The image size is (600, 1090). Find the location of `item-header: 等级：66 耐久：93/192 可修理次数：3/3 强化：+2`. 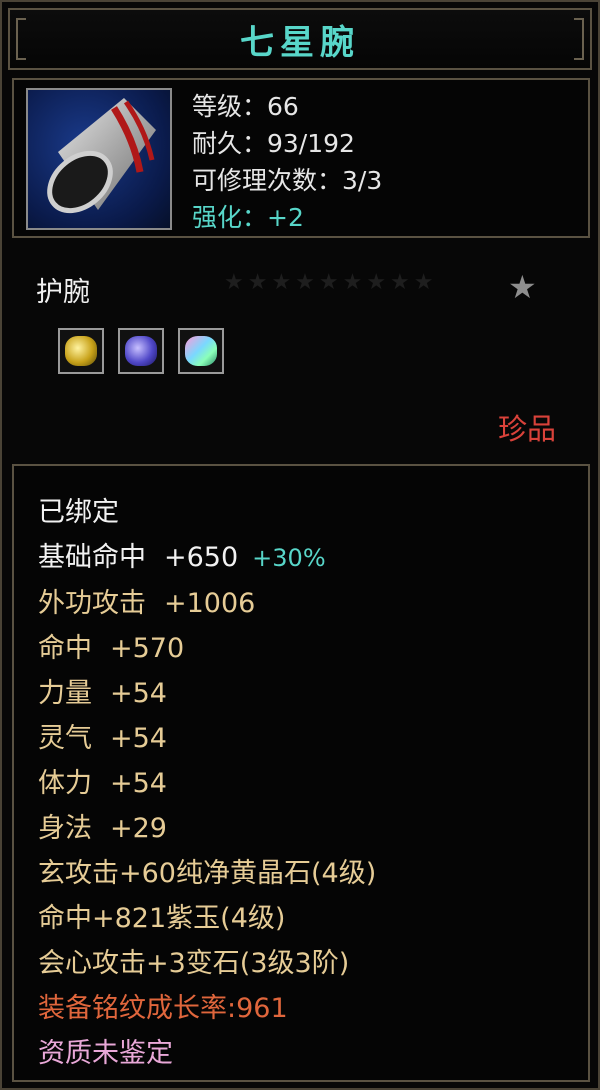

item-header: 等级：66 耐久：93/192 可修理次数：3/3 强化：+2 is located at coordinates (301, 158).